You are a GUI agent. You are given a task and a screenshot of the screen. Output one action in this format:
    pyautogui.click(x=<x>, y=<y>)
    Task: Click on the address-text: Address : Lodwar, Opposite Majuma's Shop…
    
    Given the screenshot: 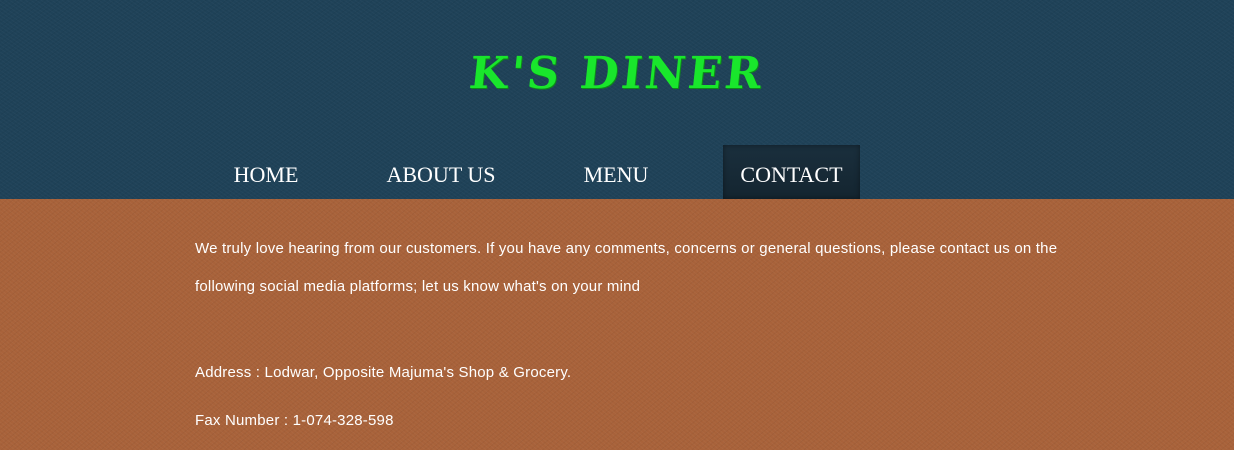 What is the action you would take?
    pyautogui.click(x=383, y=372)
    